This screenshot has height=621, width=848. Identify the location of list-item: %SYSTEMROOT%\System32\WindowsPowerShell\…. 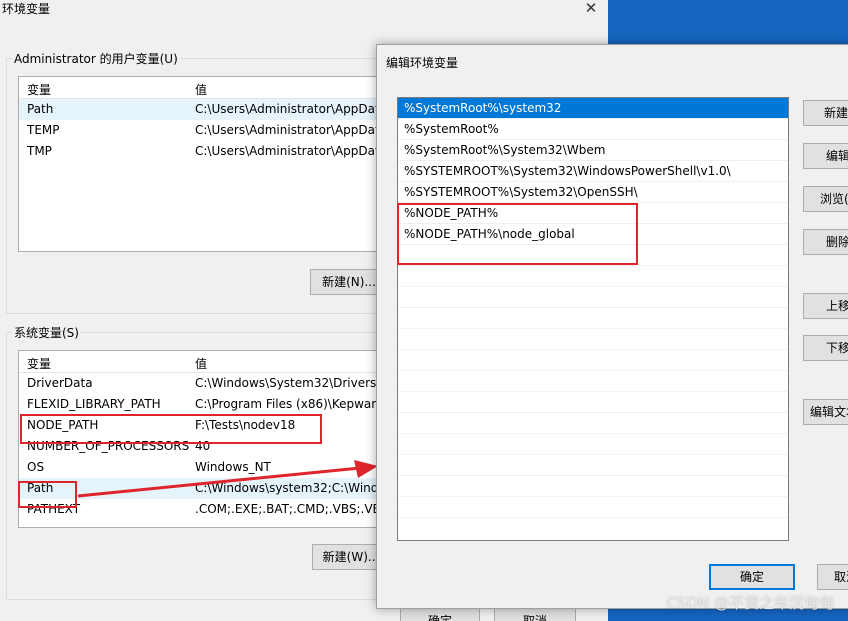
(593, 171).